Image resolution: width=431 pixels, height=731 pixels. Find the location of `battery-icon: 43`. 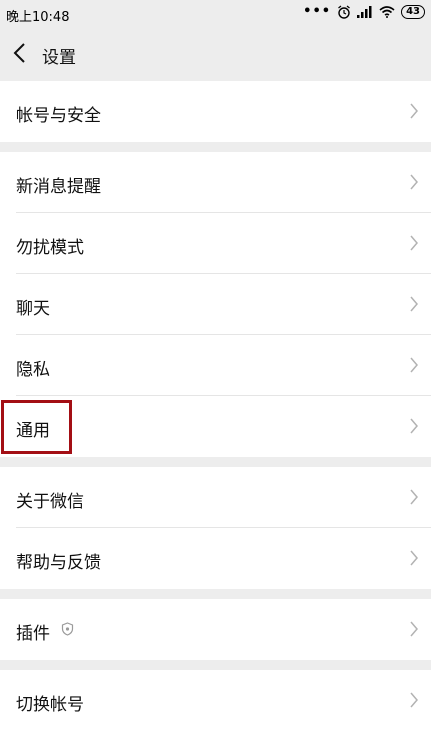

battery-icon: 43 is located at coordinates (413, 11).